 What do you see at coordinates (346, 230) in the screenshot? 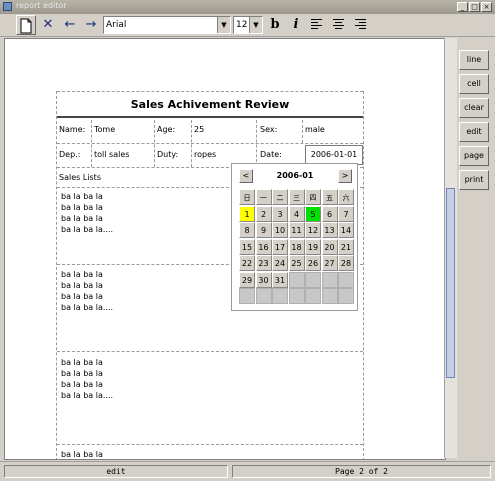
I see `calendar-day: 14` at bounding box center [346, 230].